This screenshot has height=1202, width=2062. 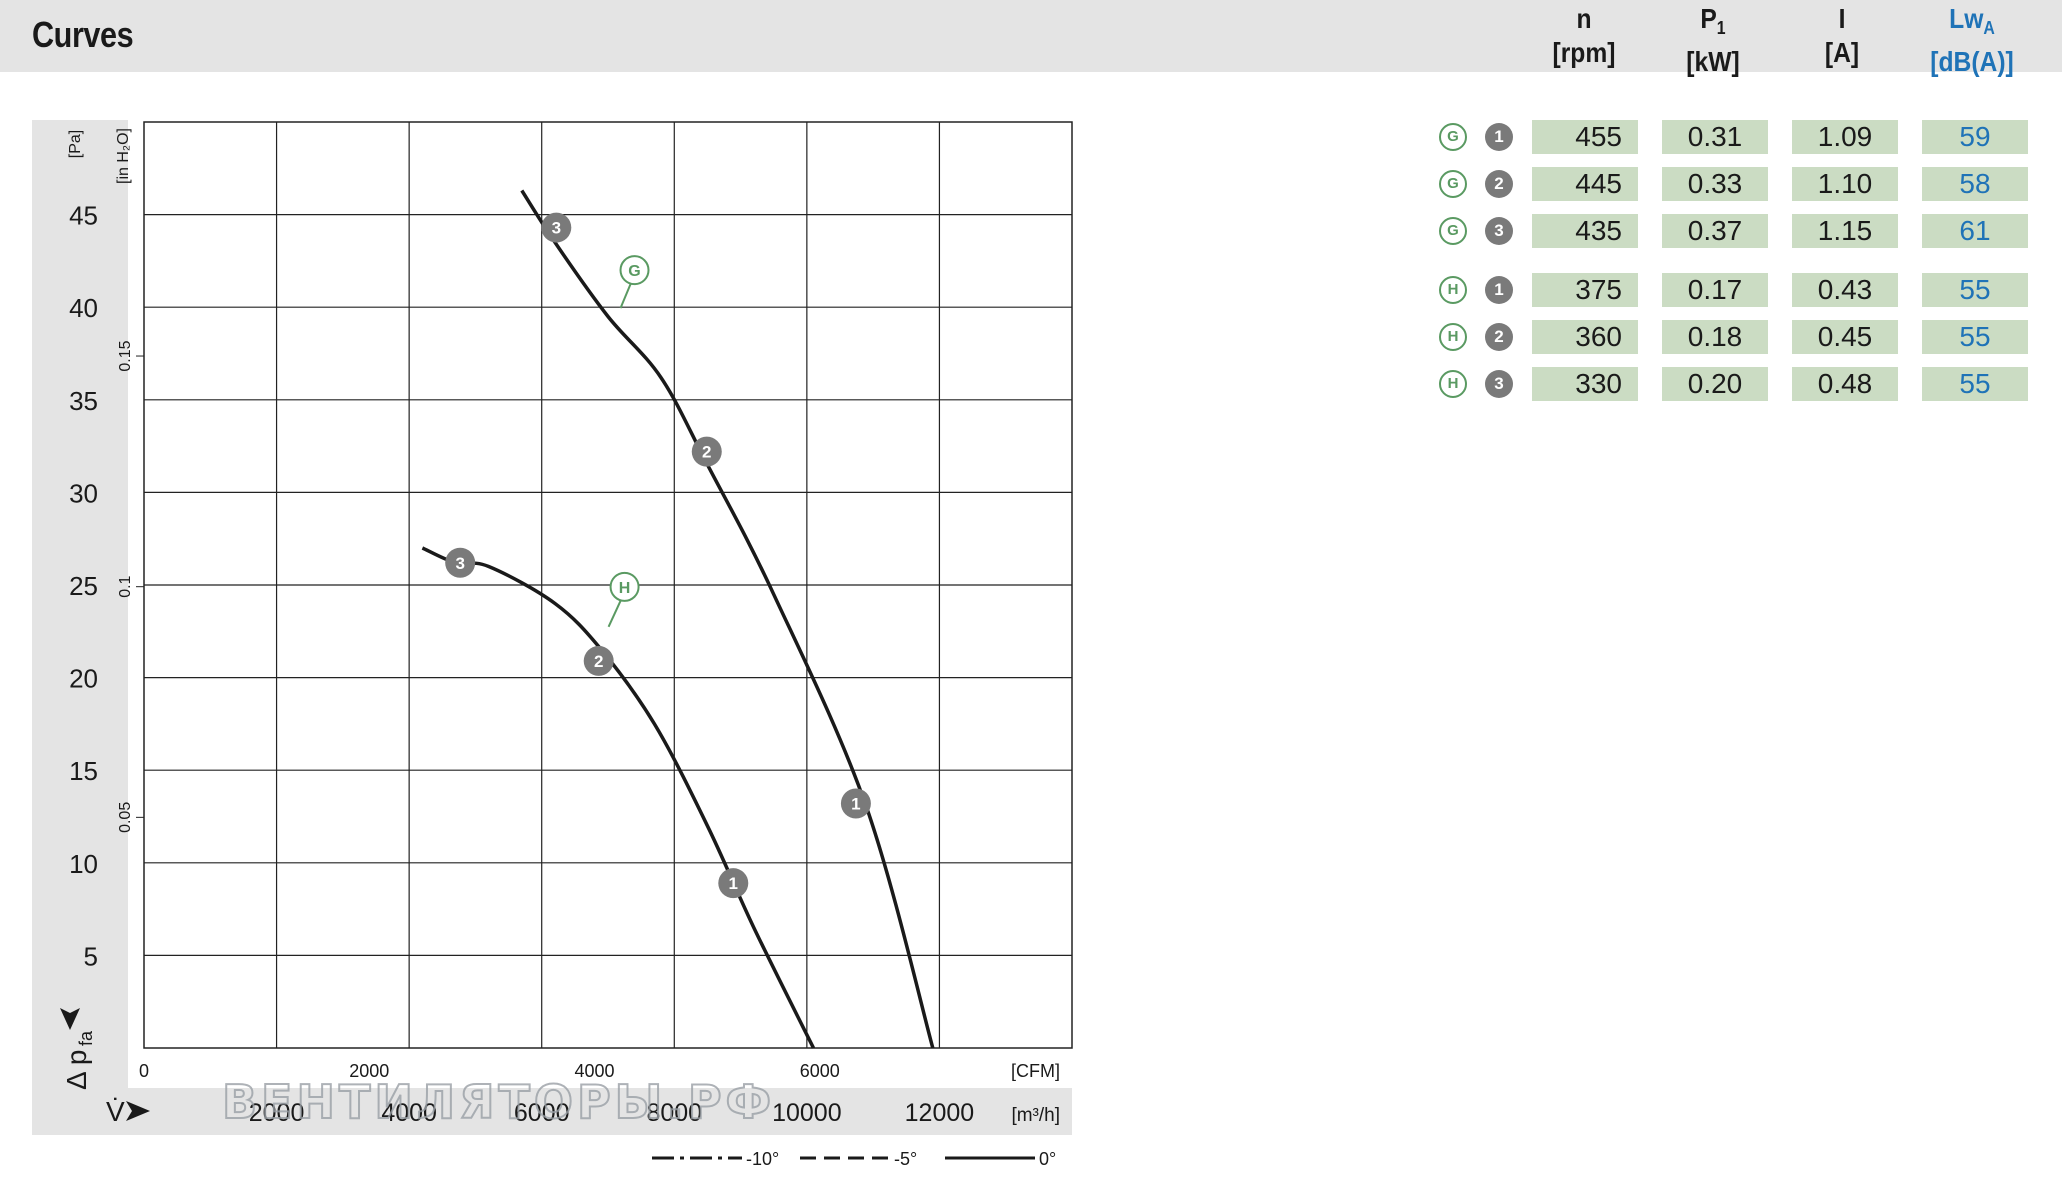 What do you see at coordinates (115, 1111) in the screenshot?
I see `x-axis-symbol: V̇` at bounding box center [115, 1111].